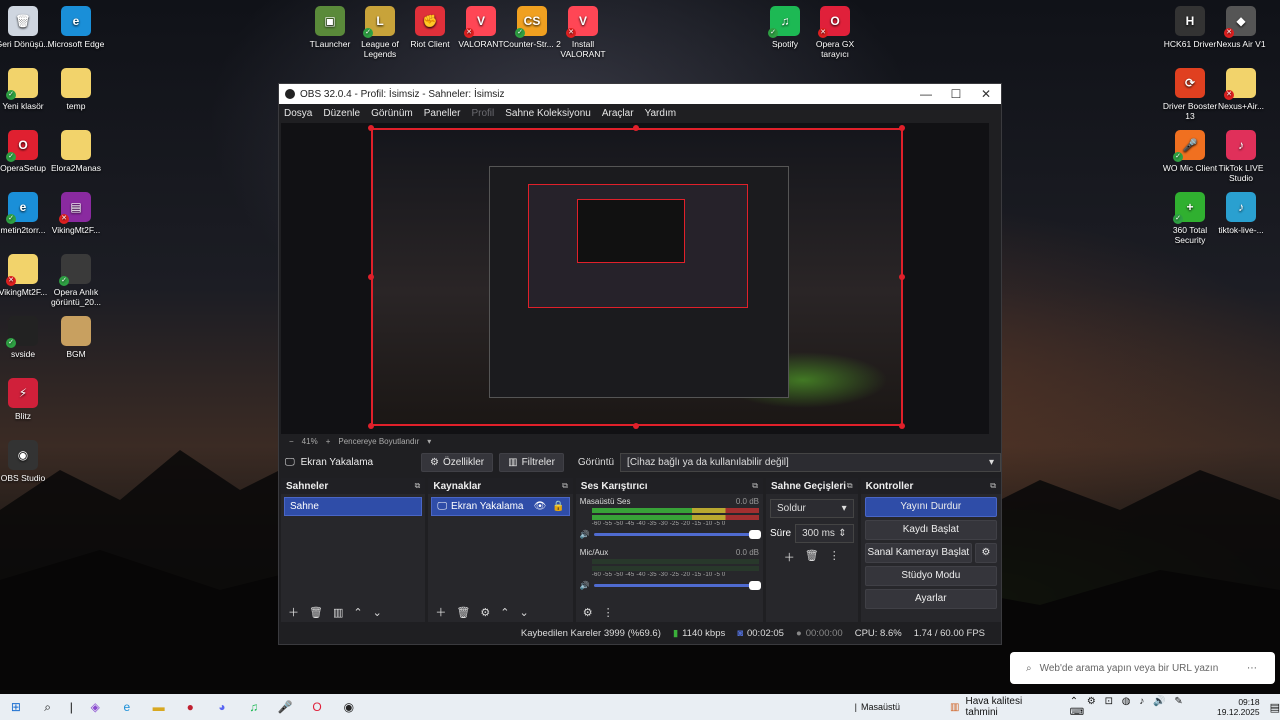  I want to click on desktop-icon: temp, so click(76, 89).